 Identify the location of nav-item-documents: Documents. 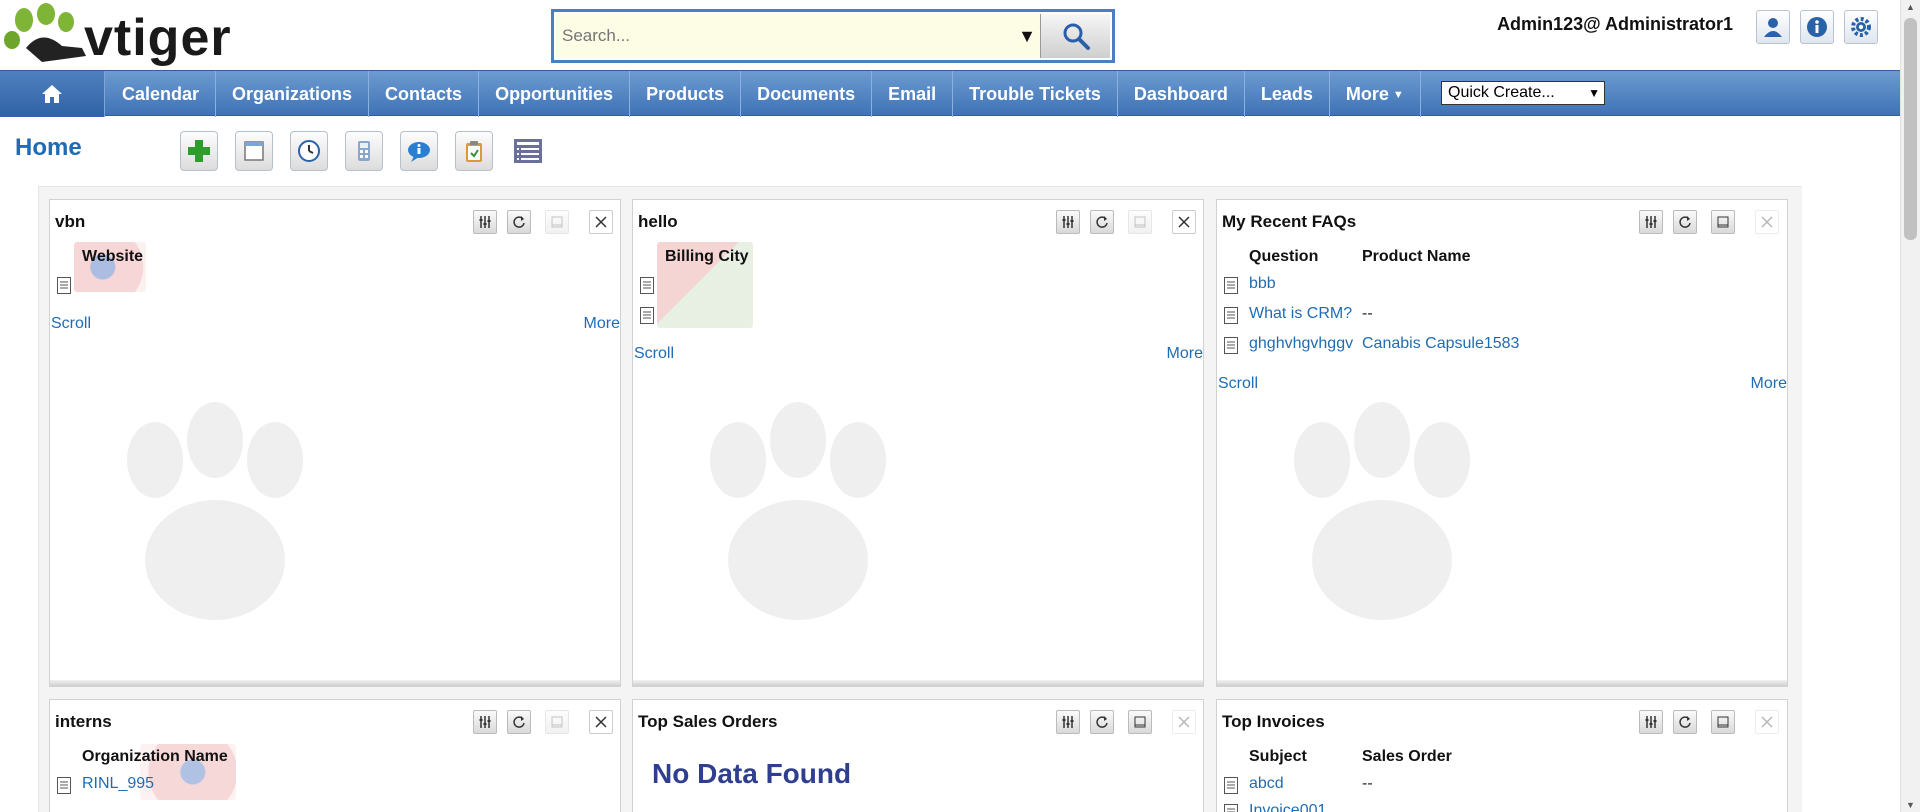
(807, 94).